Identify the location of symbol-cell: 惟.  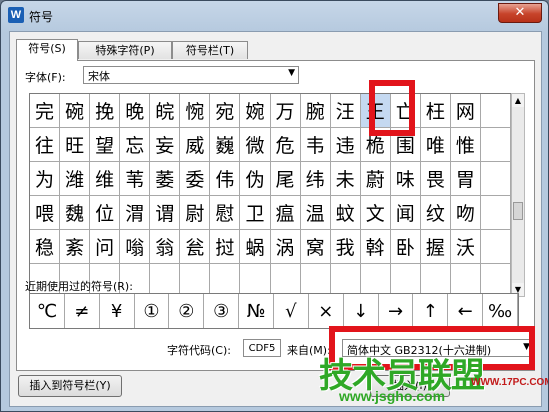
(465, 145).